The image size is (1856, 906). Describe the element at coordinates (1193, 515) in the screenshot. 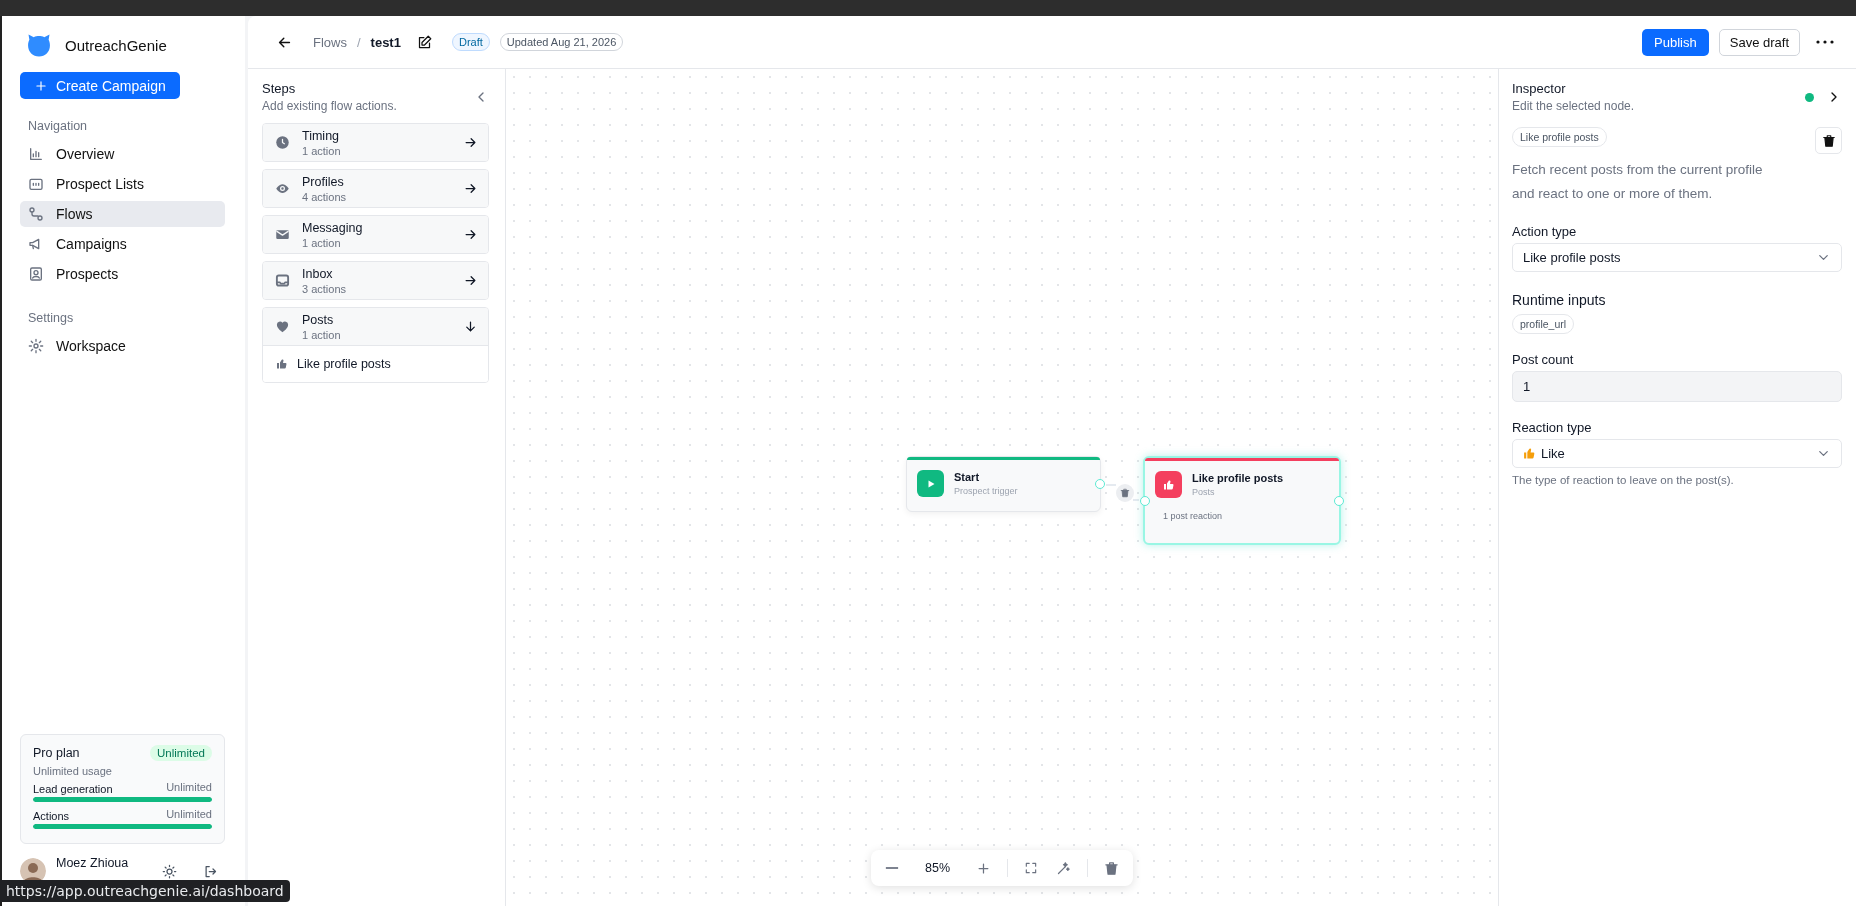

I see `node-detail: 1 post reaction` at that location.